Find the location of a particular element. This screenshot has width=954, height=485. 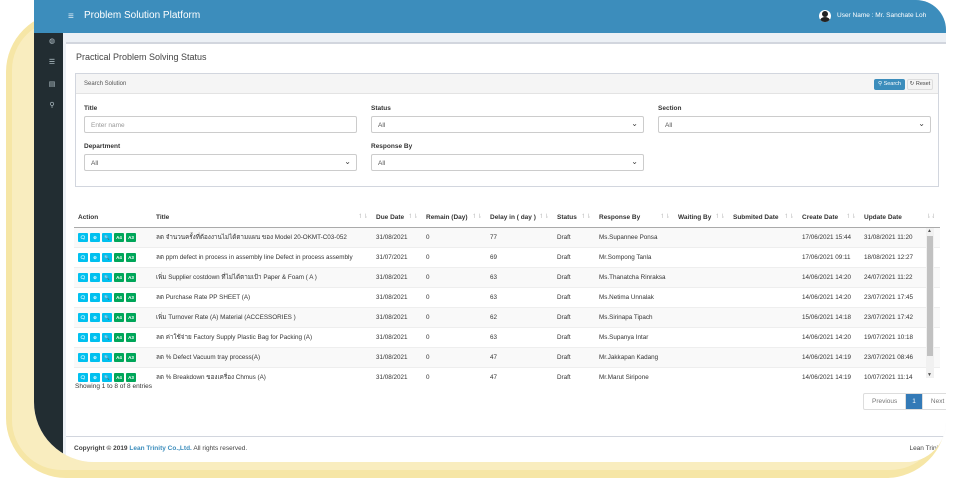

response-by-select: All ⌄ is located at coordinates (507, 162).